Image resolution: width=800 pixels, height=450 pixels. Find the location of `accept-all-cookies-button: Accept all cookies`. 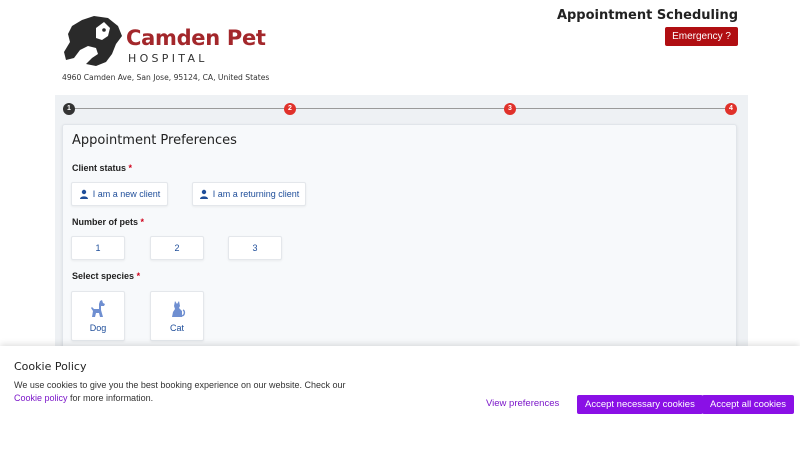

accept-all-cookies-button: Accept all cookies is located at coordinates (748, 404).